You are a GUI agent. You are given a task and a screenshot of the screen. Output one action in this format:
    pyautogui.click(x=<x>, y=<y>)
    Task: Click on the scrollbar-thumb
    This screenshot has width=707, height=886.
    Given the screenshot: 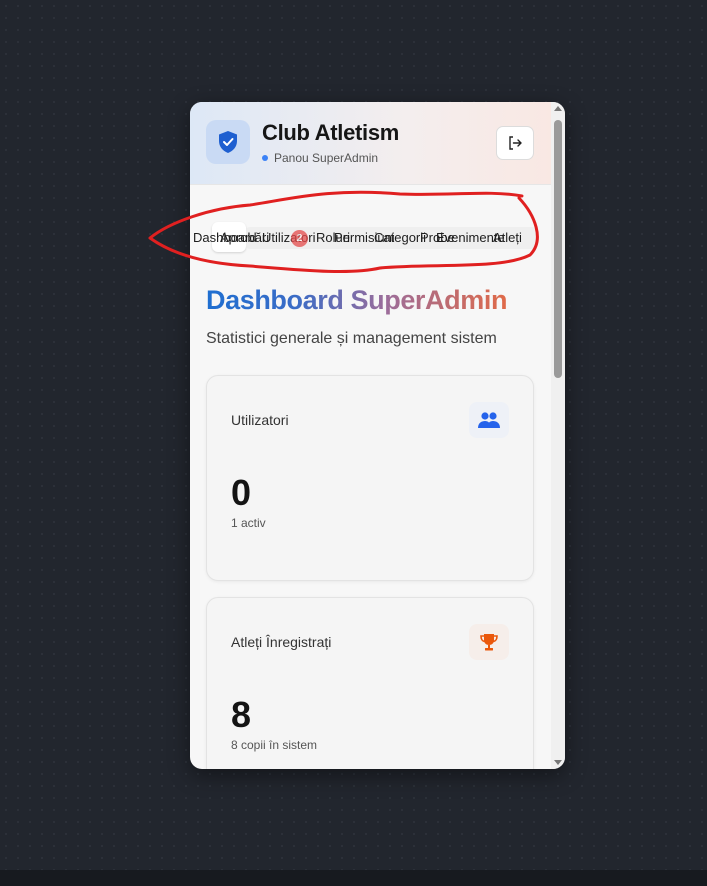 What is the action you would take?
    pyautogui.click(x=558, y=249)
    